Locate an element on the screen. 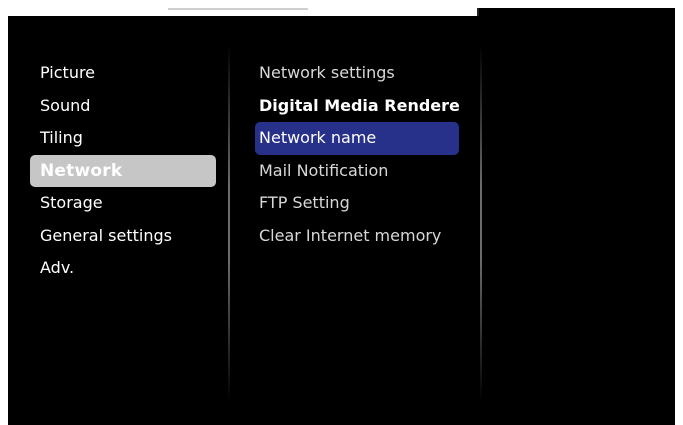 The height and width of the screenshot is (425, 683). submenu-item-clear-internet-memory: Clear Internet memory is located at coordinates (357, 236).